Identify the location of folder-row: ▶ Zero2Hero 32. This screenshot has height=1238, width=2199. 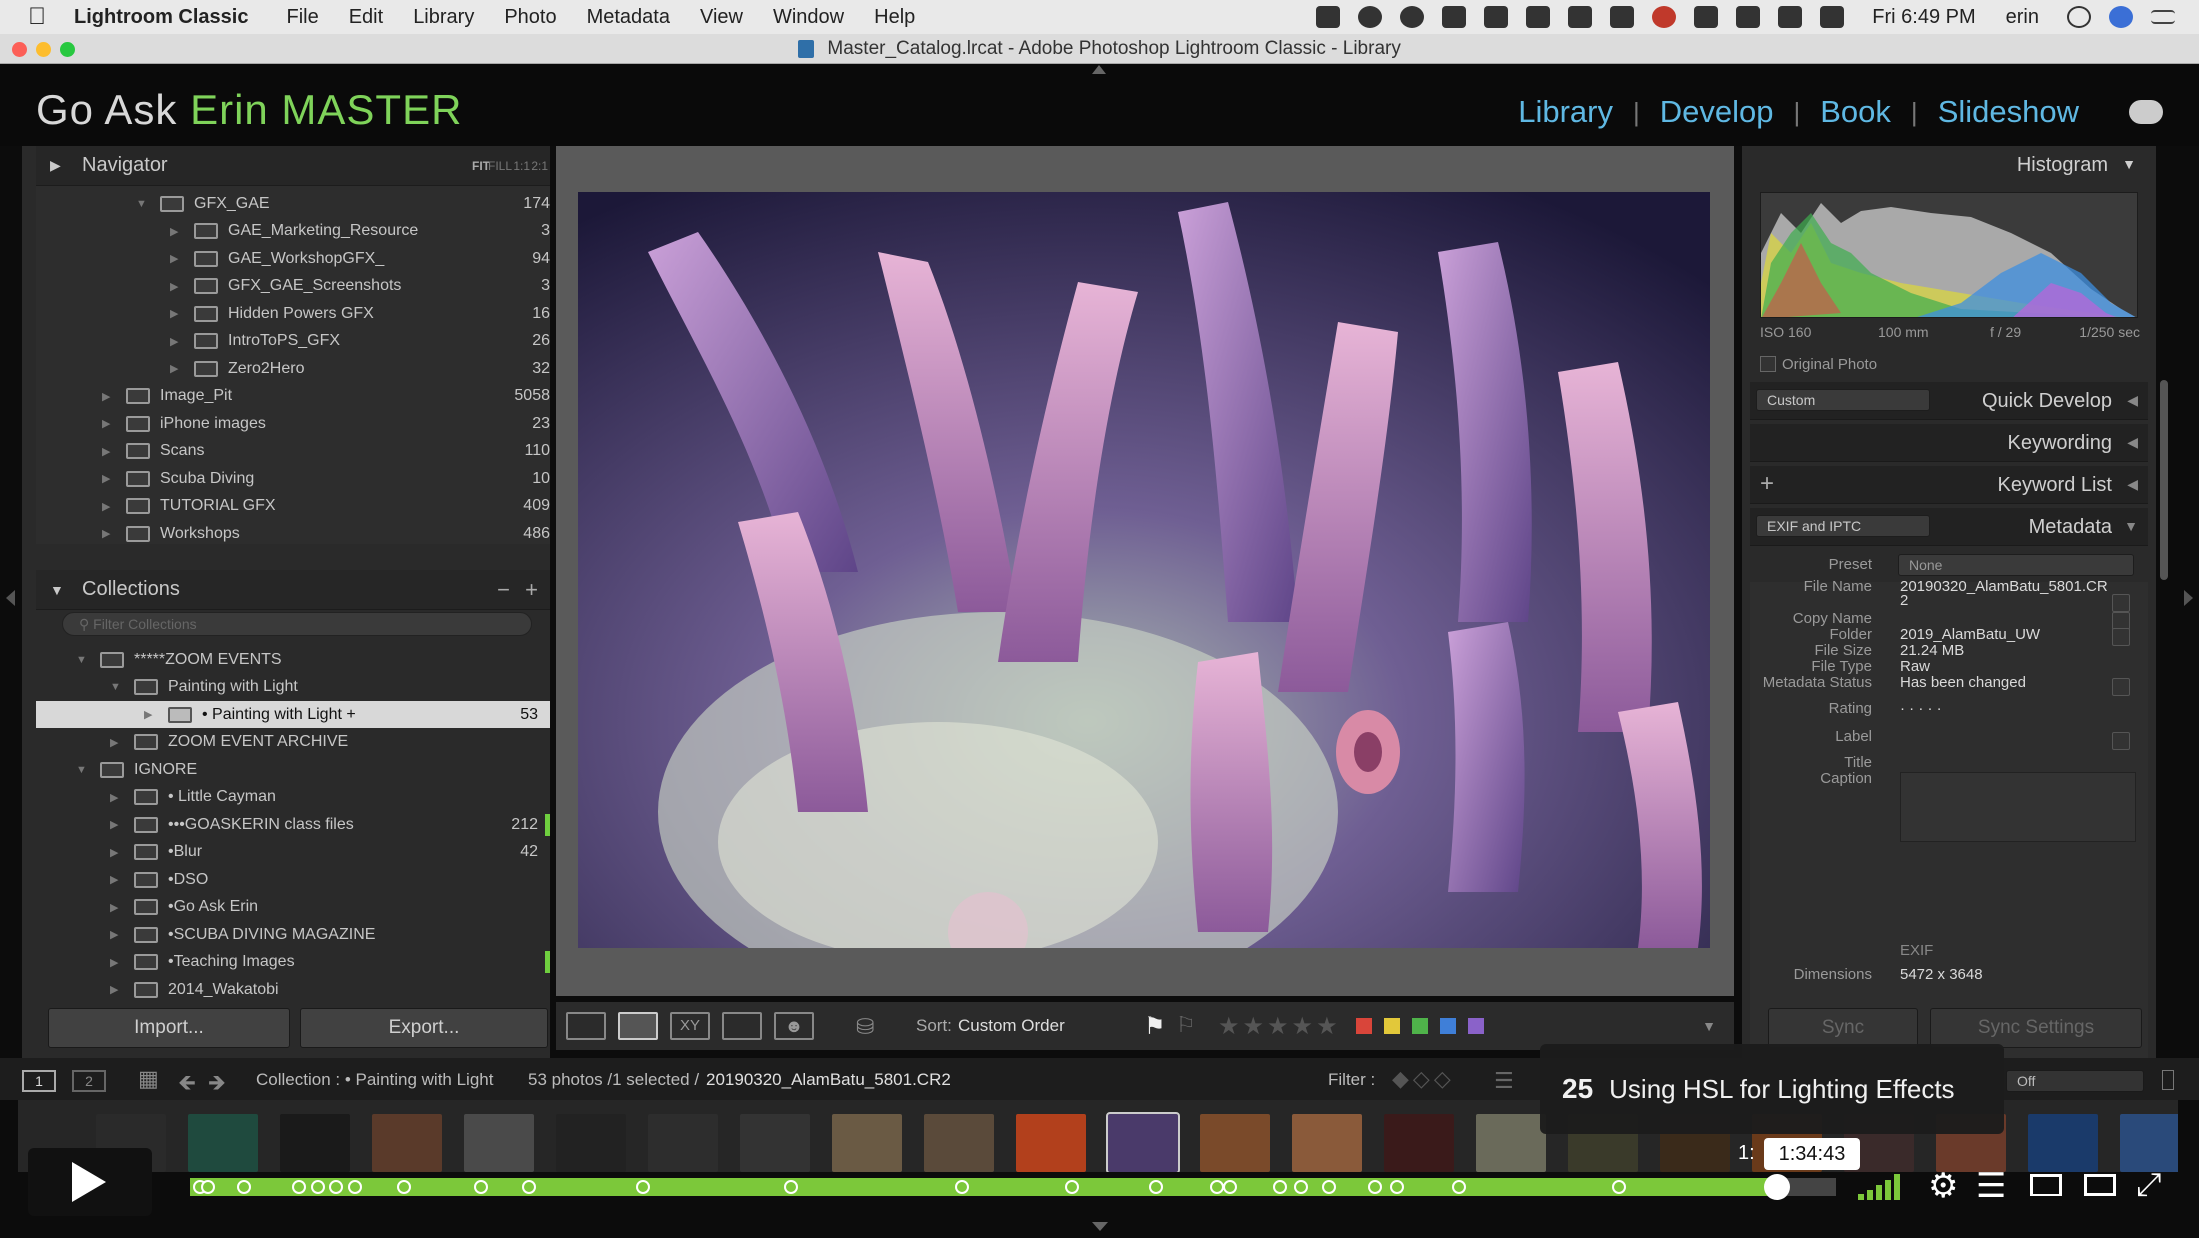
(312, 368).